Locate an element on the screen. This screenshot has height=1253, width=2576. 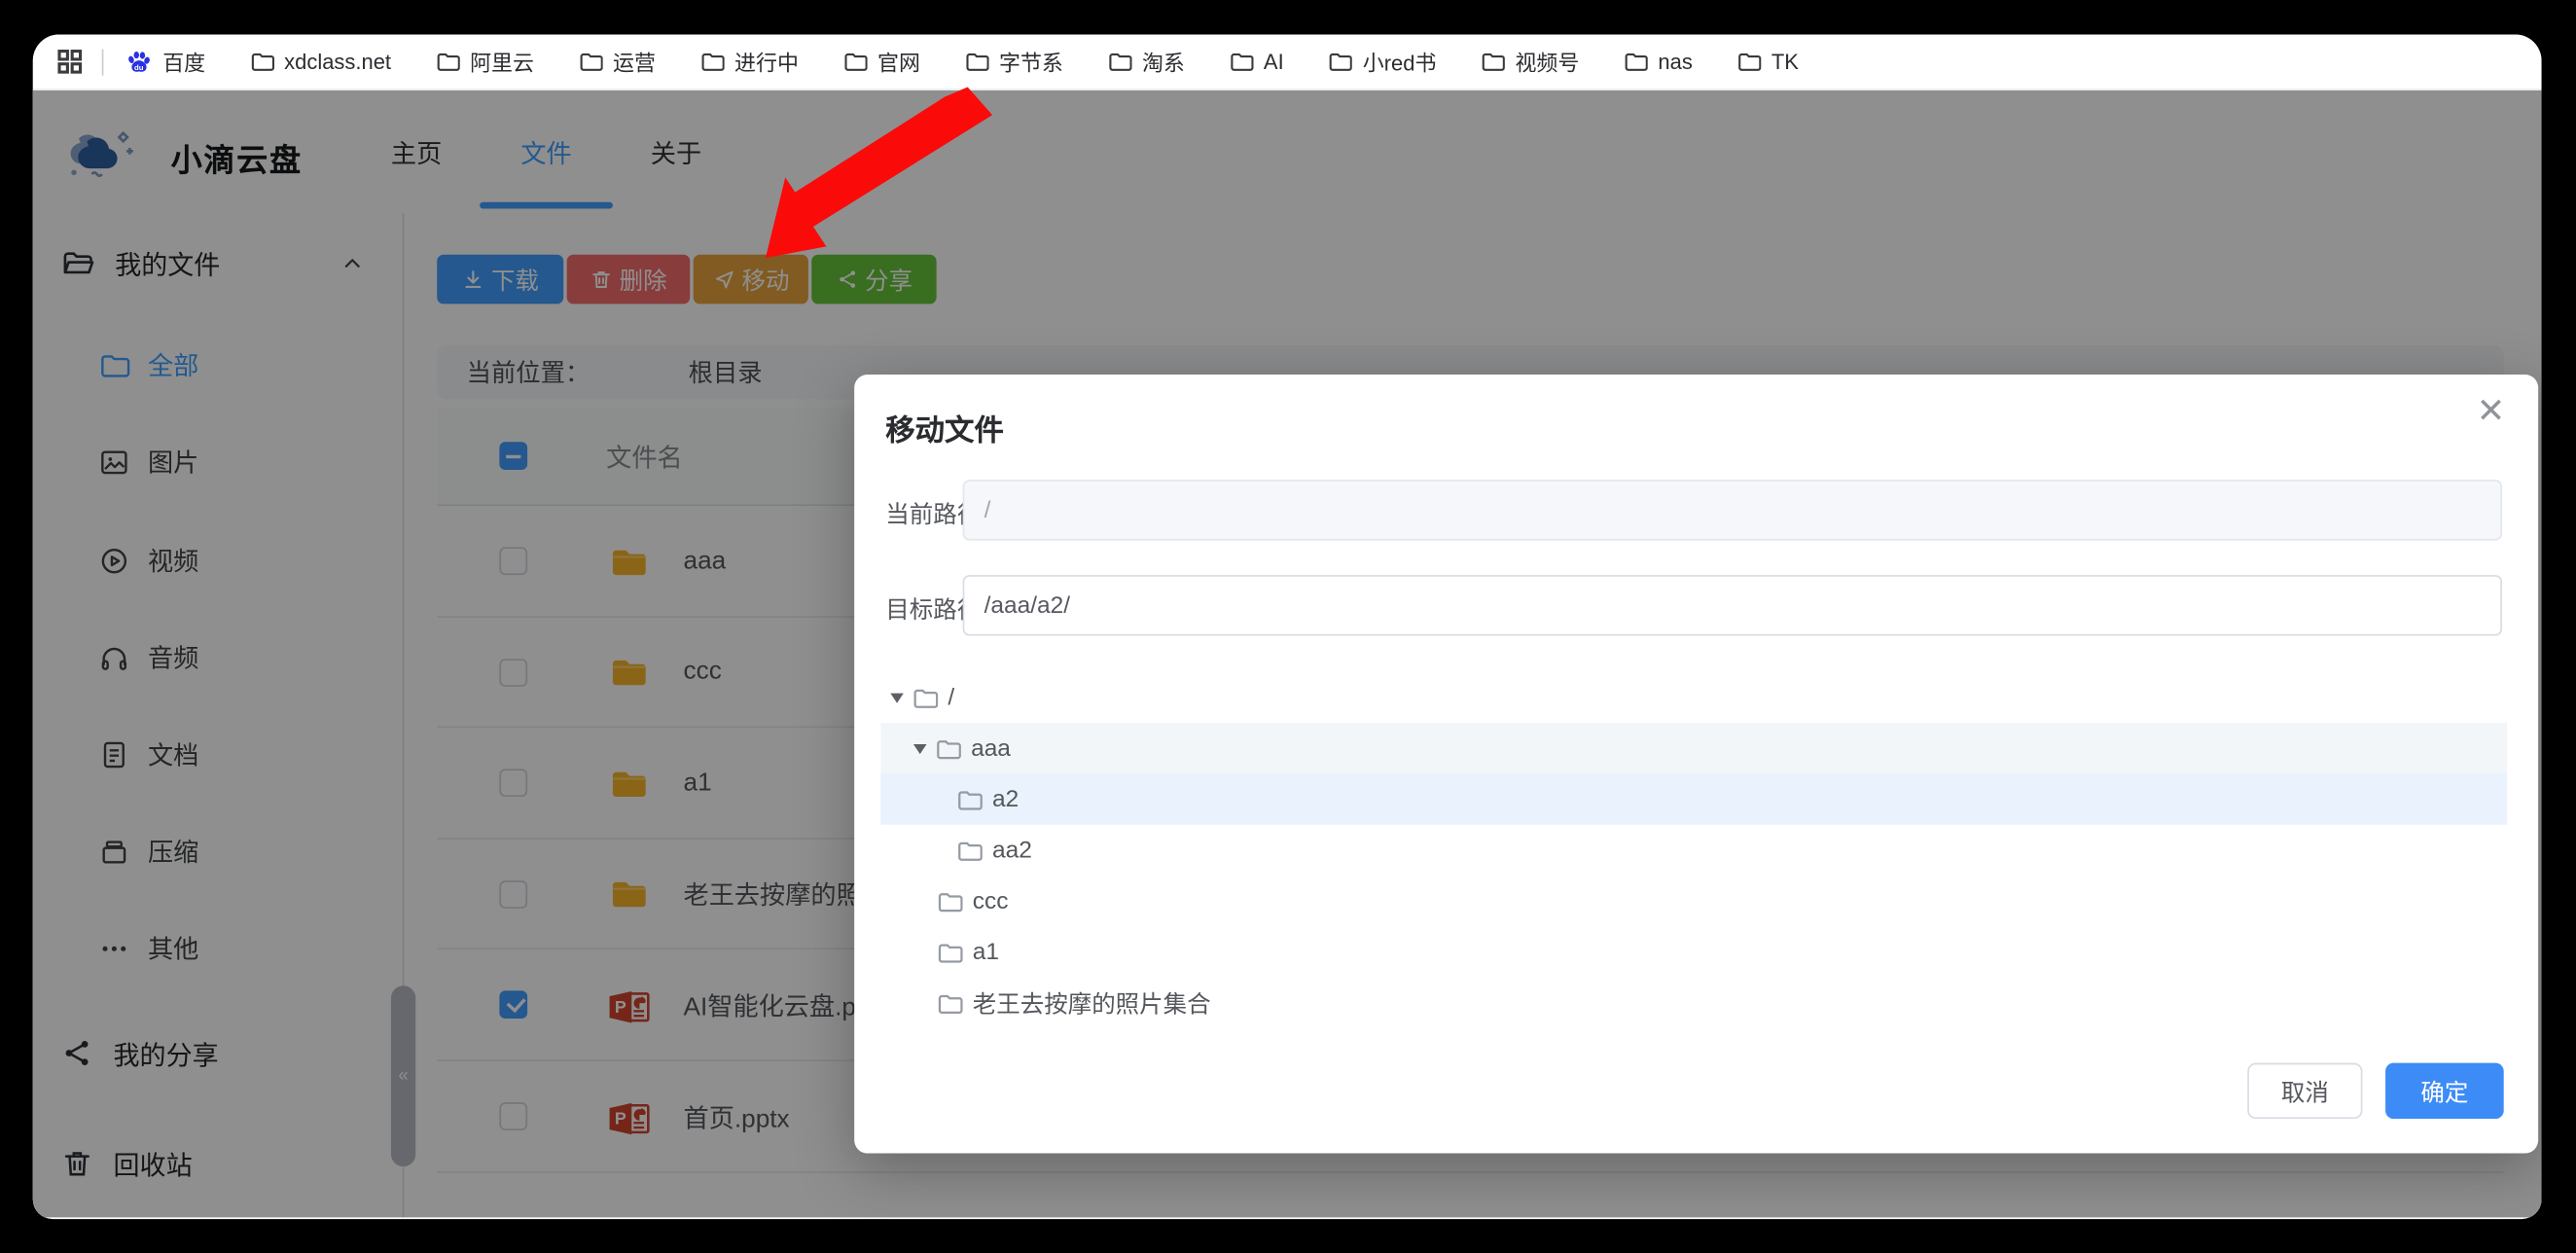
tree-node-ccc: ccc is located at coordinates (1693, 901).